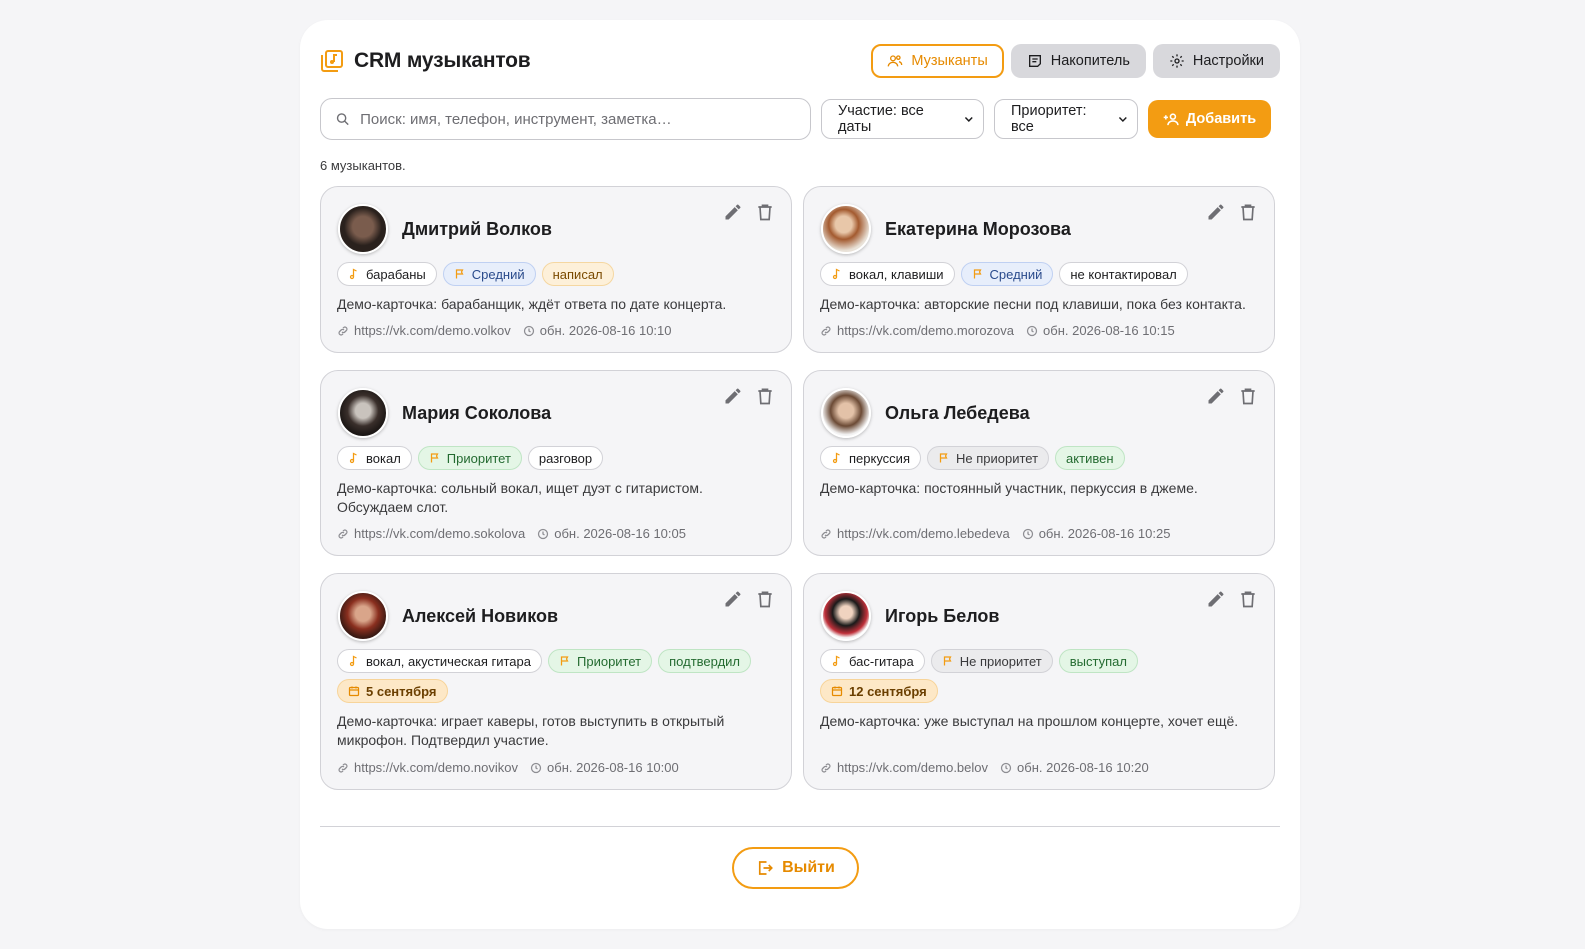  I want to click on musician-name: Екатерина Морозова, so click(978, 228).